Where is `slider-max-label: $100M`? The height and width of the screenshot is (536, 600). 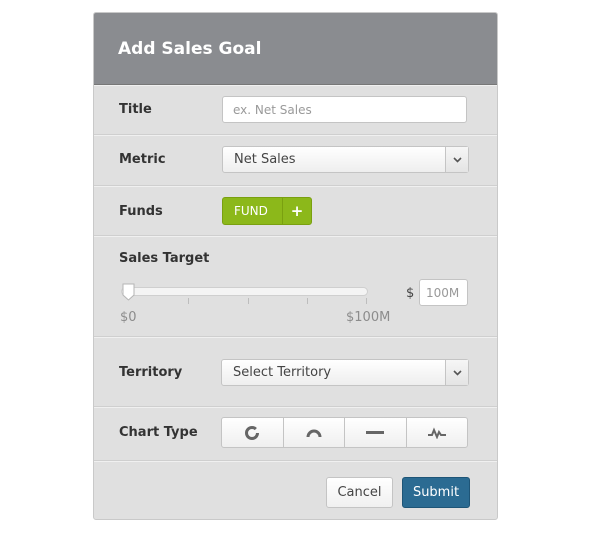
slider-max-label: $100M is located at coordinates (368, 317).